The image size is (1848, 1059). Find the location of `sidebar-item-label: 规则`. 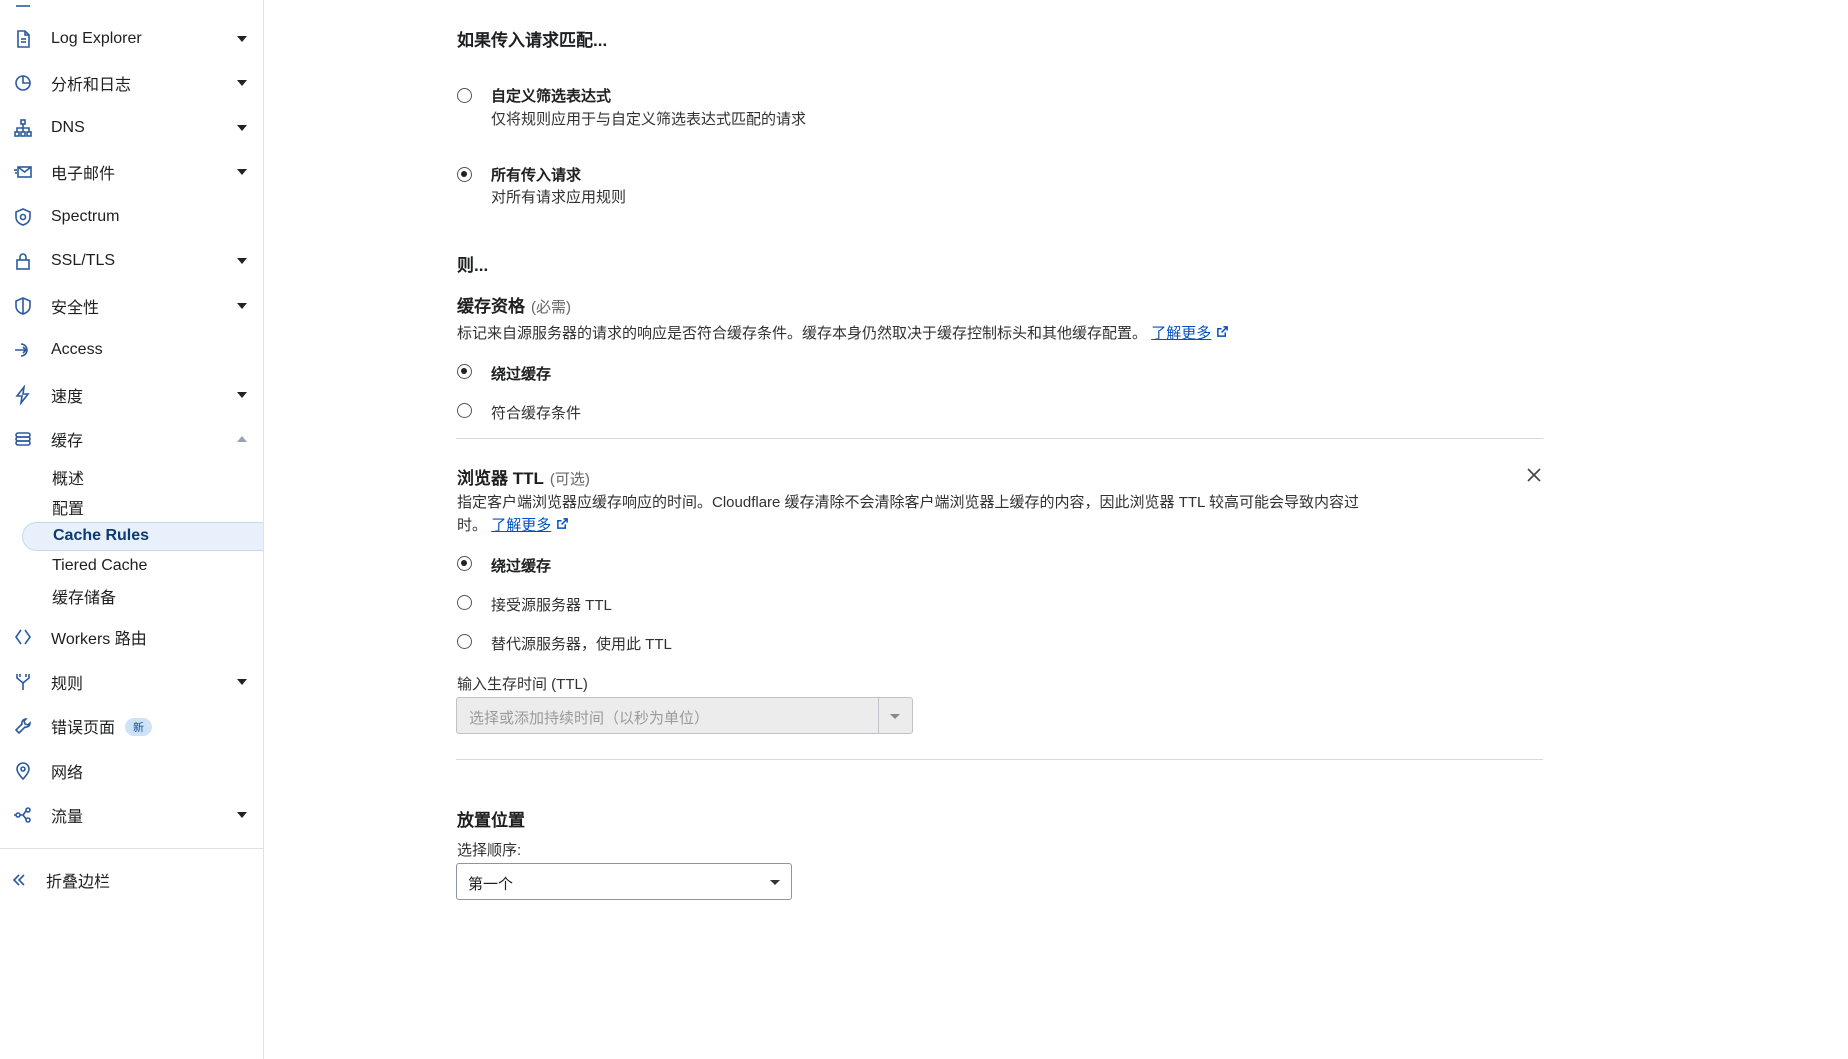

sidebar-item-label: 规则 is located at coordinates (67, 684).